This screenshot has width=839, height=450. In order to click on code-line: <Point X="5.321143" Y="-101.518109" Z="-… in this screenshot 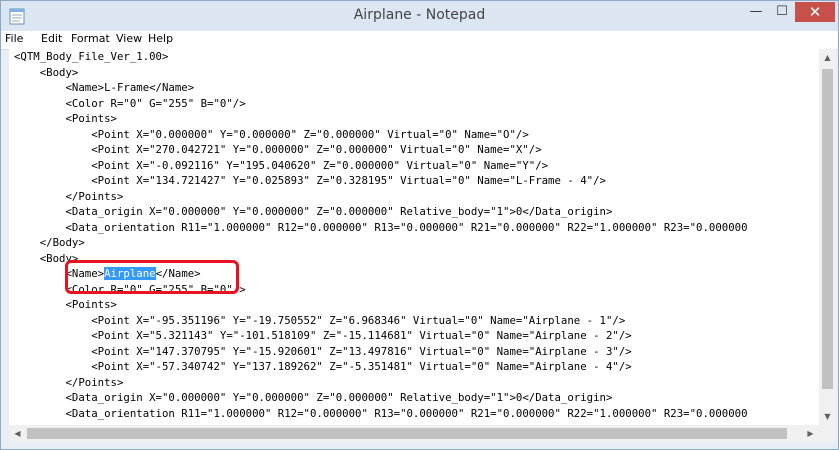, I will do `click(323, 335)`.